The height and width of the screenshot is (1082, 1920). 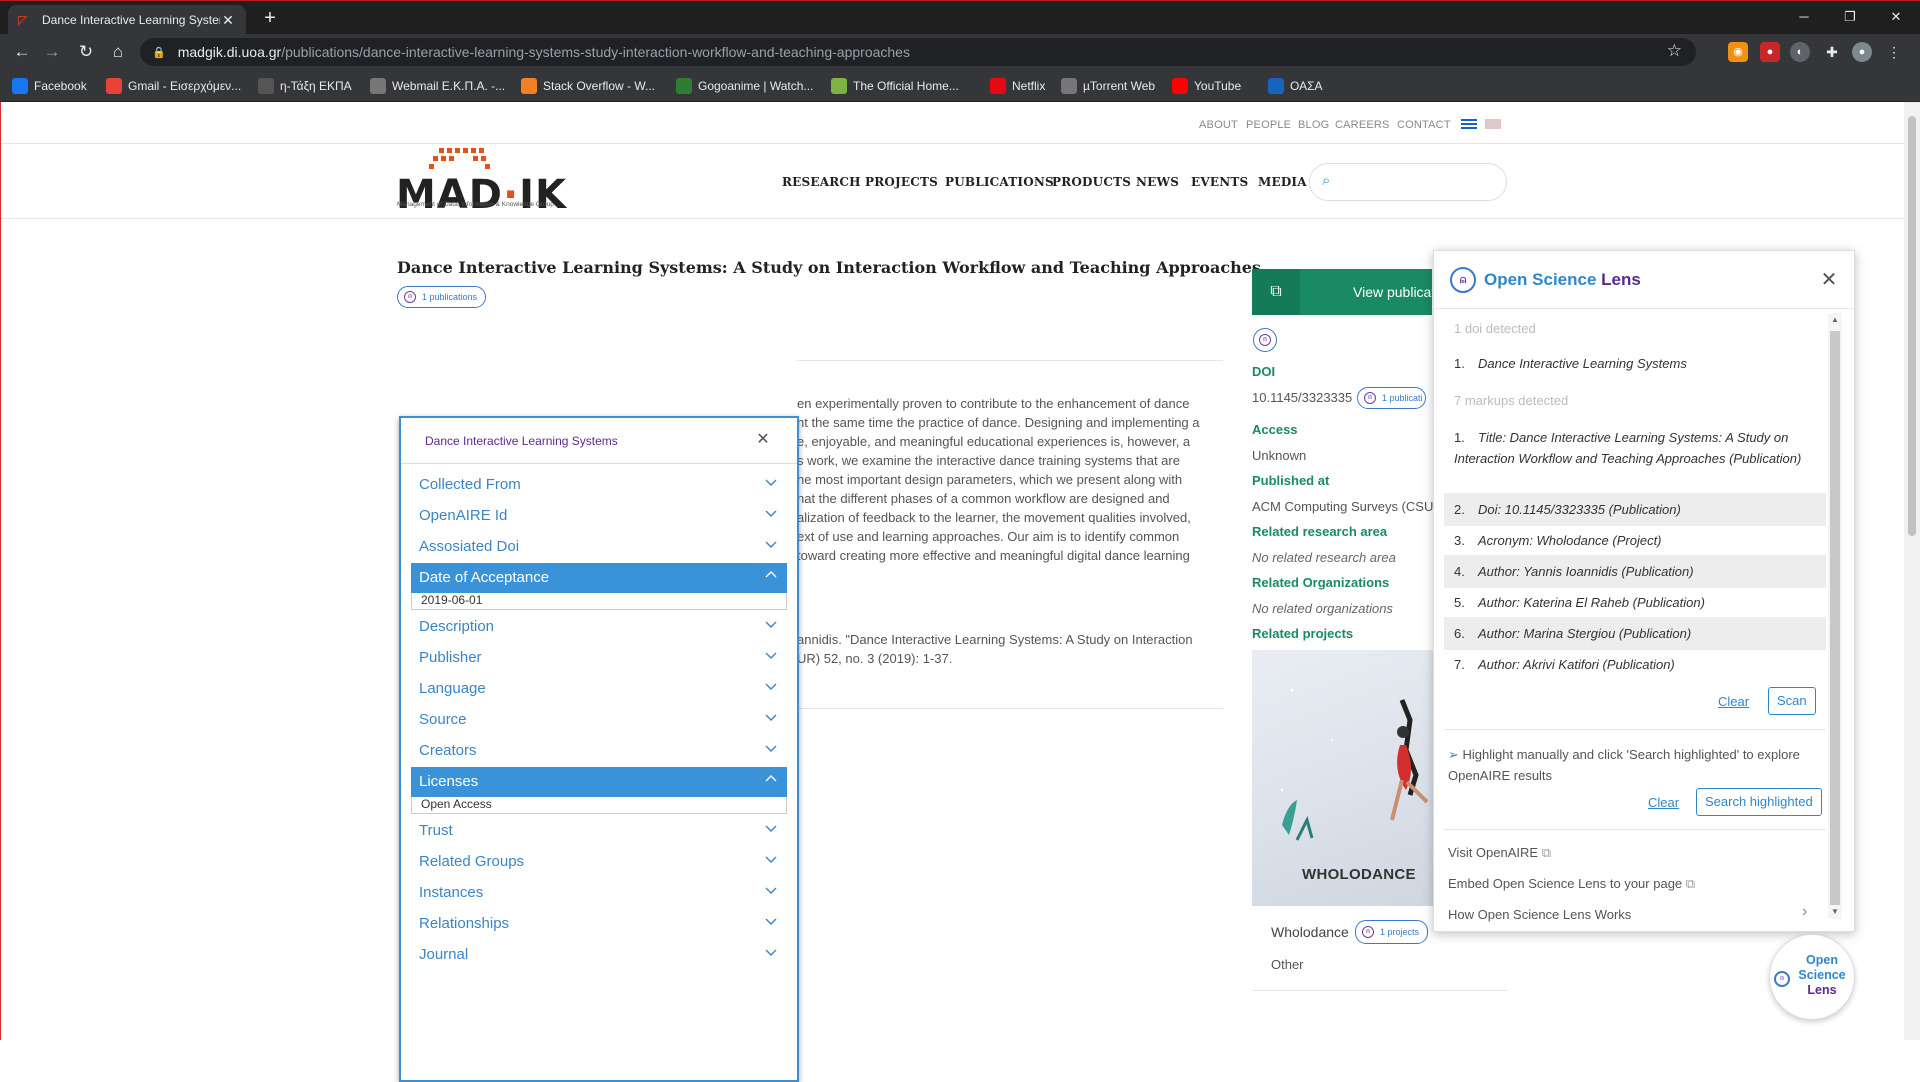 What do you see at coordinates (1218, 125) in the screenshot?
I see `toplink-about: ABOUT` at bounding box center [1218, 125].